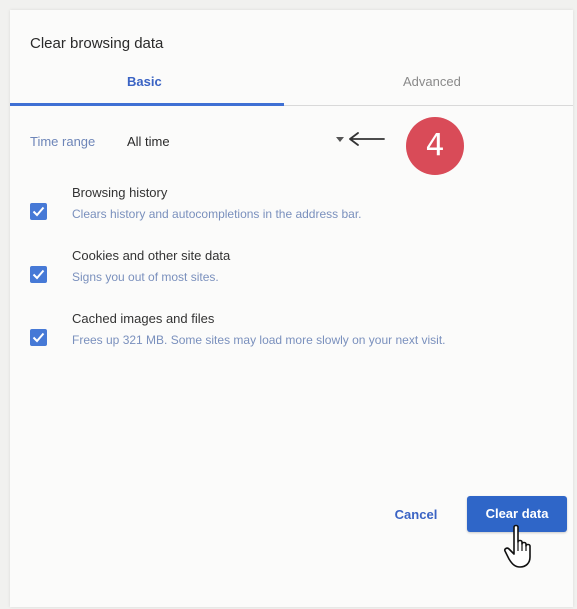  I want to click on dialog-title: Clear browsing data, so click(97, 43).